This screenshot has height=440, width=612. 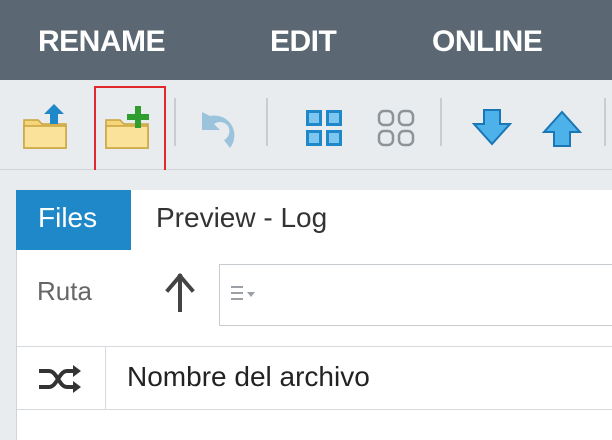 What do you see at coordinates (241, 220) in the screenshot?
I see `tab-preview-log: Preview - Log` at bounding box center [241, 220].